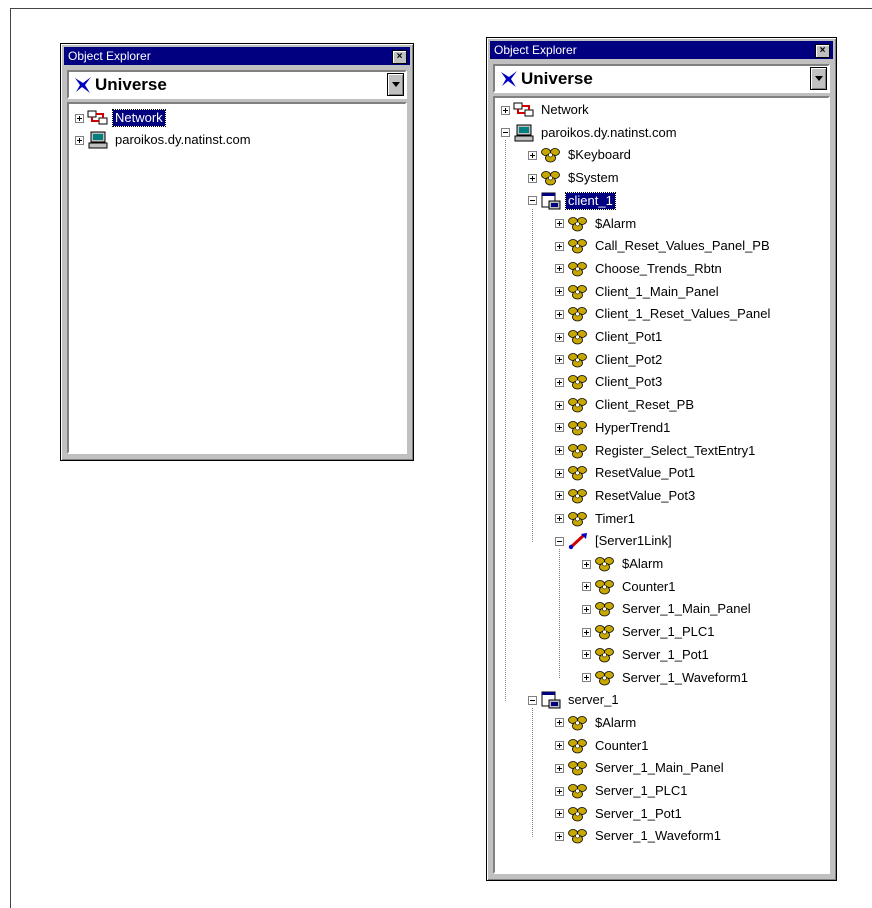 Image resolution: width=872 pixels, height=908 pixels. I want to click on tree-item-label: Client_Pot1, so click(629, 336).